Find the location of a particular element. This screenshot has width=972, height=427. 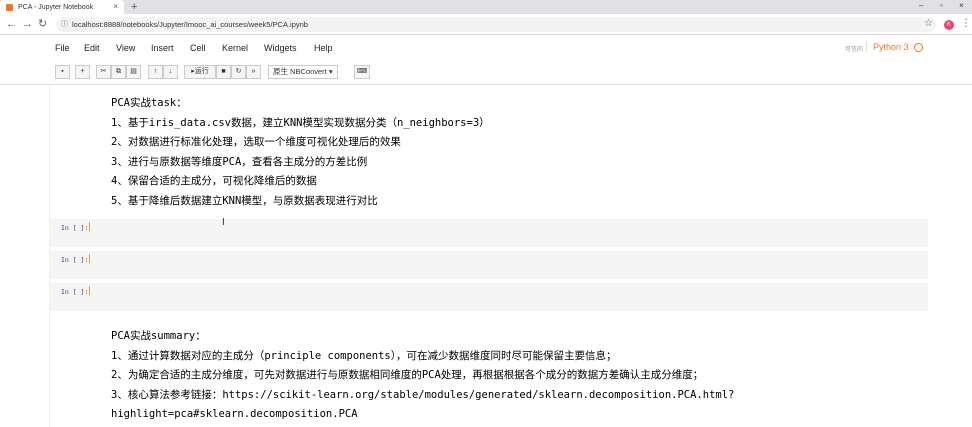

minimize-icon: – is located at coordinates (921, 6).